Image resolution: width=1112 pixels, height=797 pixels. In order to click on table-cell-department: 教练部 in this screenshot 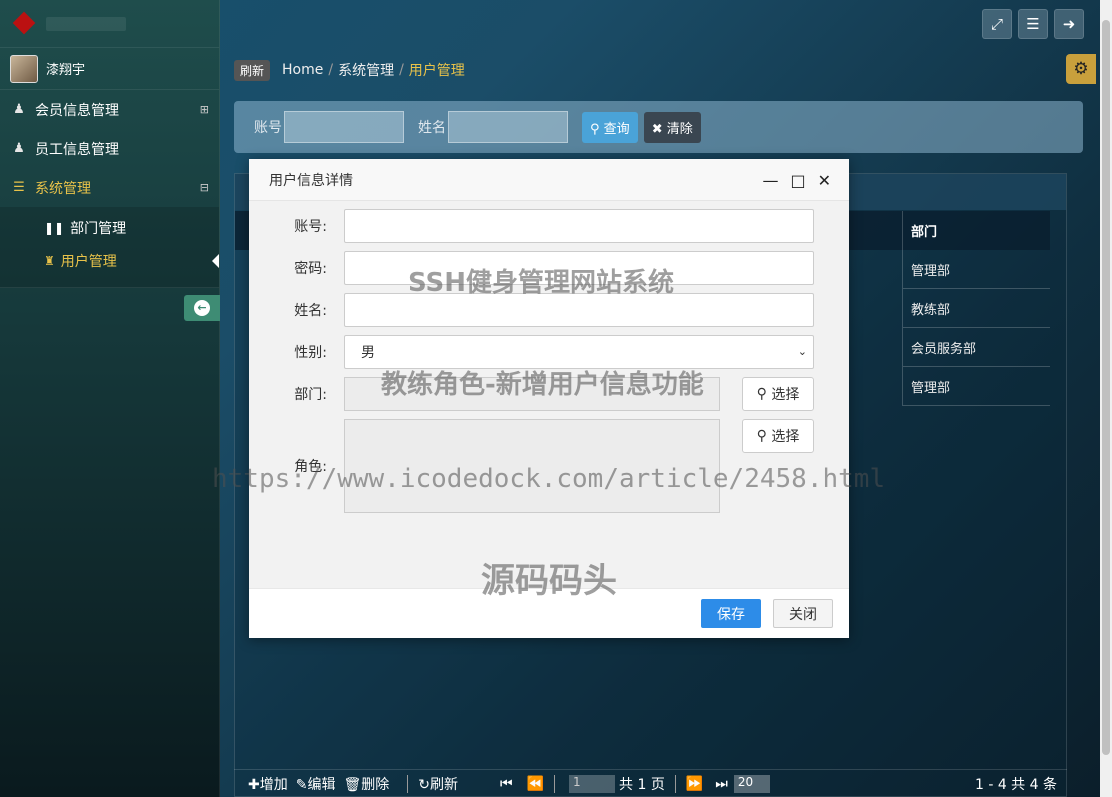, I will do `click(976, 308)`.